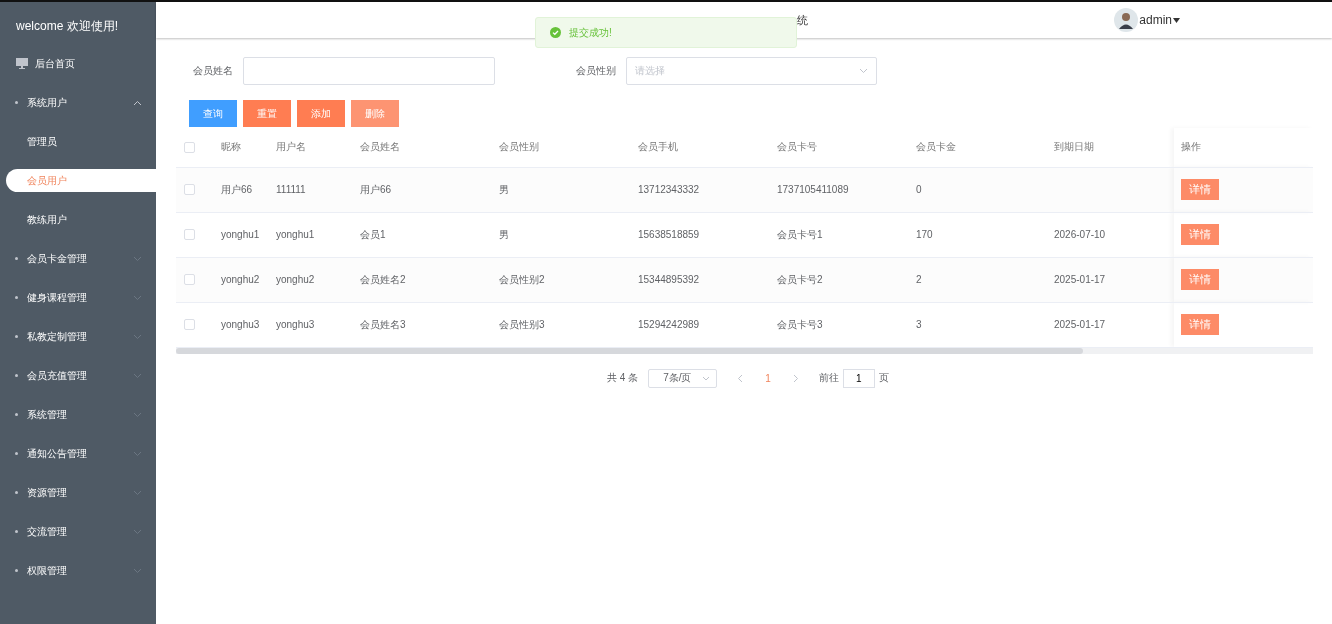 This screenshot has height=624, width=1332. Describe the element at coordinates (744, 350) in the screenshot. I see `horizontal-scrollbar` at that location.